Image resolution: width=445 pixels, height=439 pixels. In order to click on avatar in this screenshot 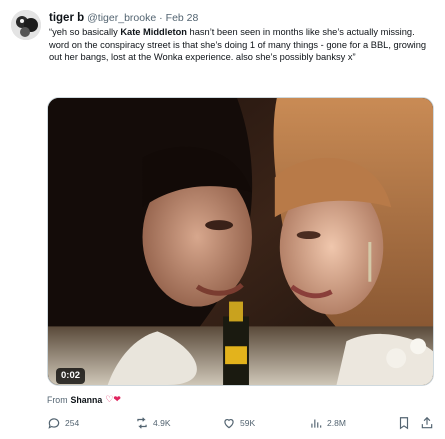, I will do `click(26, 25)`.